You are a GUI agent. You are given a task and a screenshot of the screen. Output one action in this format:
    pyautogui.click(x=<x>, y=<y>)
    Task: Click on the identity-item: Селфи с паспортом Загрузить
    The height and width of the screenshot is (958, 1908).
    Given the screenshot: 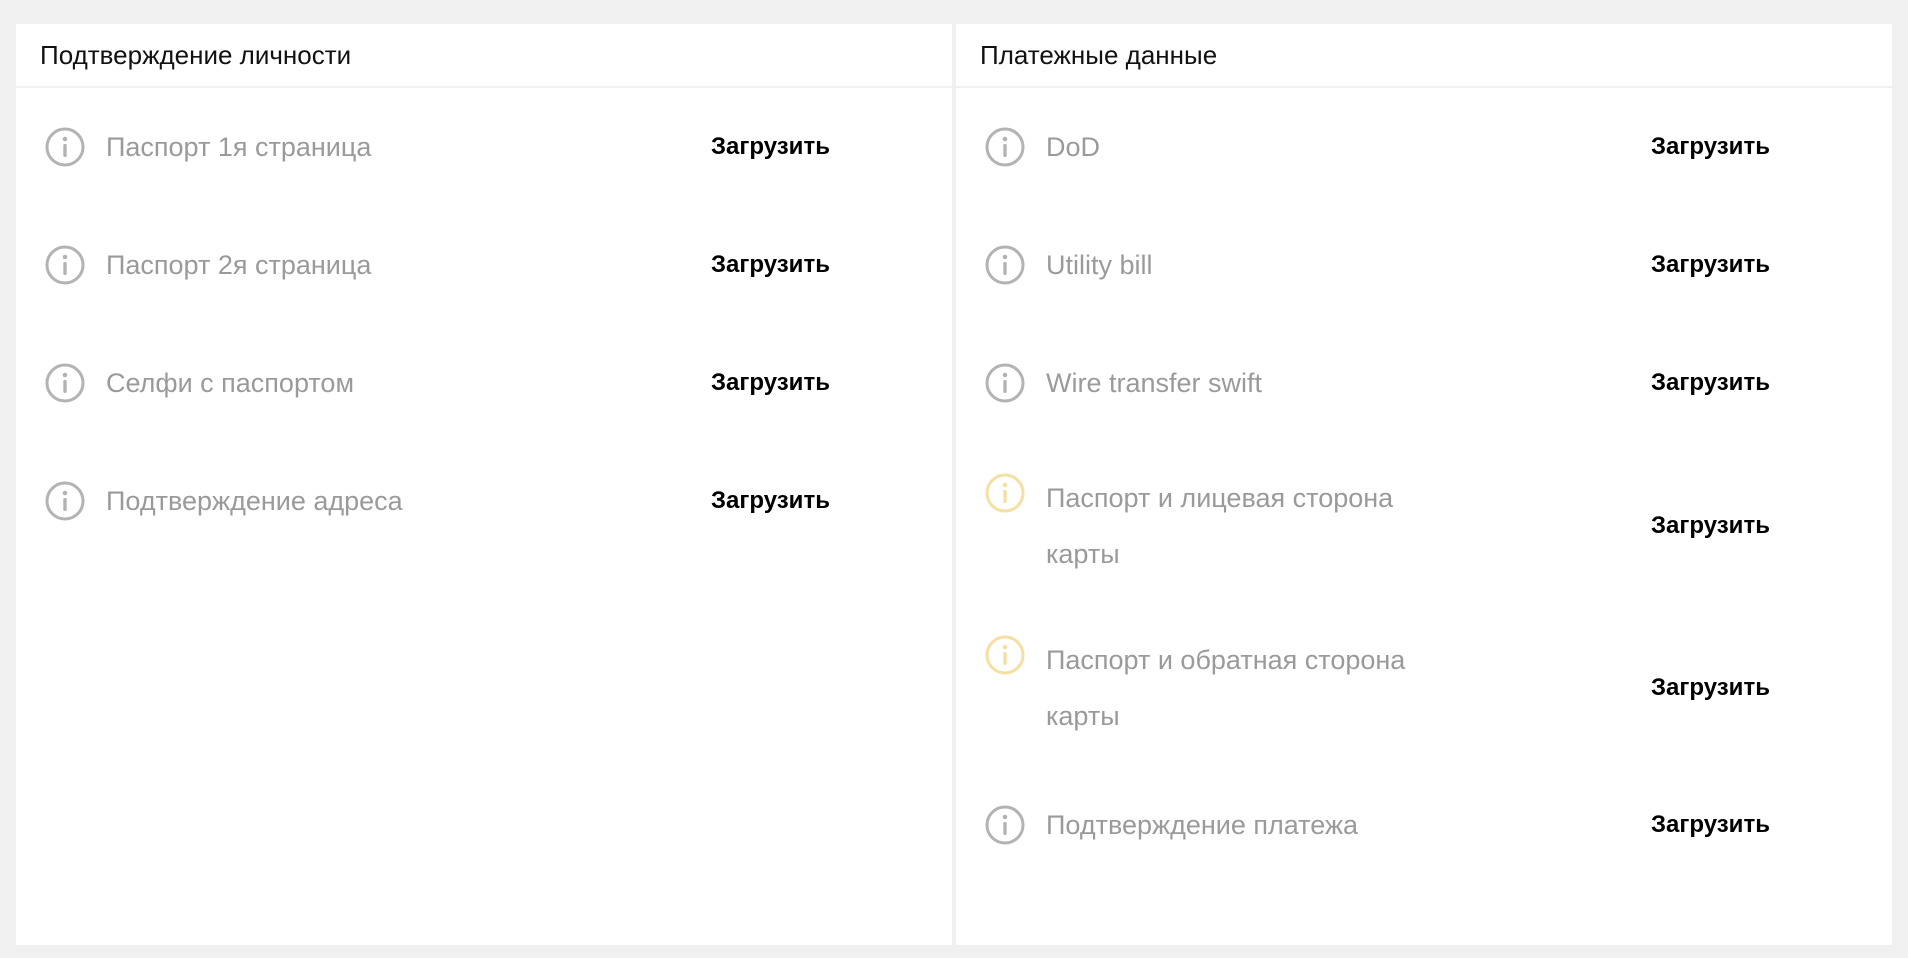 What is the action you would take?
    pyautogui.click(x=484, y=383)
    